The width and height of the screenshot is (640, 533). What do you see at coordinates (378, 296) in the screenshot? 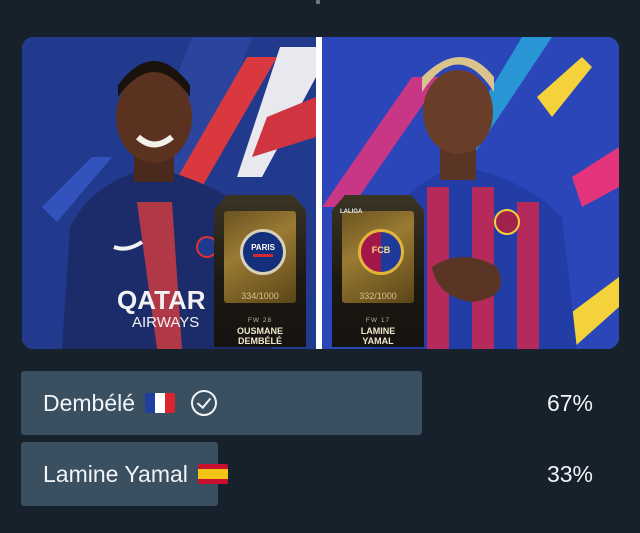
I see `card-serial: 332/1000` at bounding box center [378, 296].